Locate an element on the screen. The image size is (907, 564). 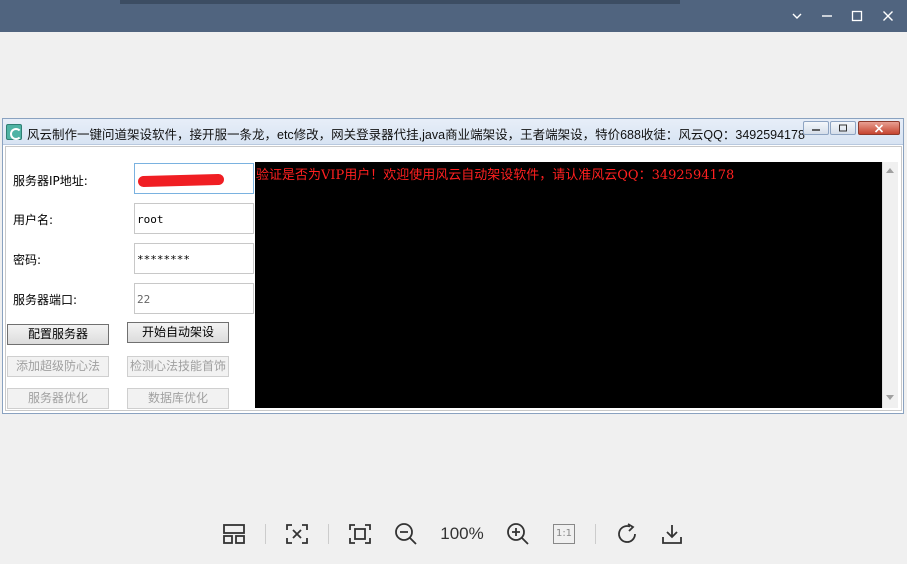
password-label: 密码: is located at coordinates (27, 260).